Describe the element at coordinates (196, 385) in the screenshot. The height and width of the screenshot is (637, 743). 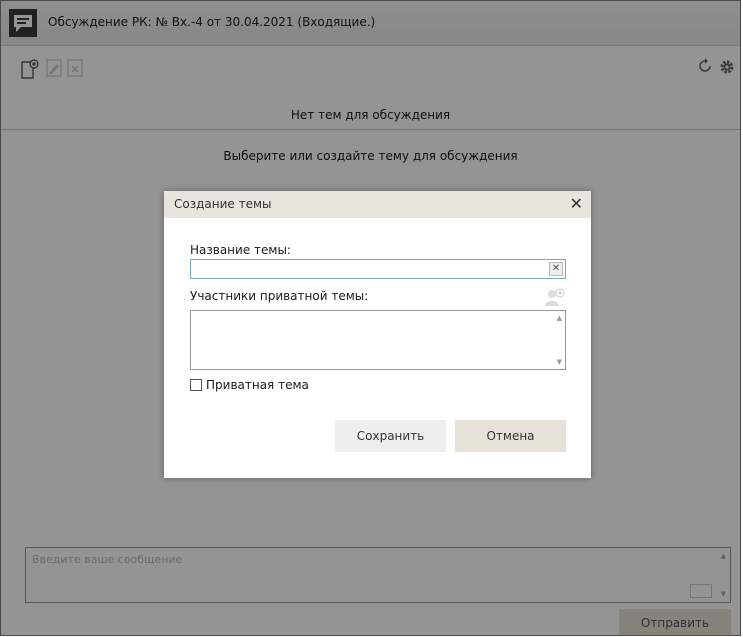
I see `private-topic-checkbox` at that location.